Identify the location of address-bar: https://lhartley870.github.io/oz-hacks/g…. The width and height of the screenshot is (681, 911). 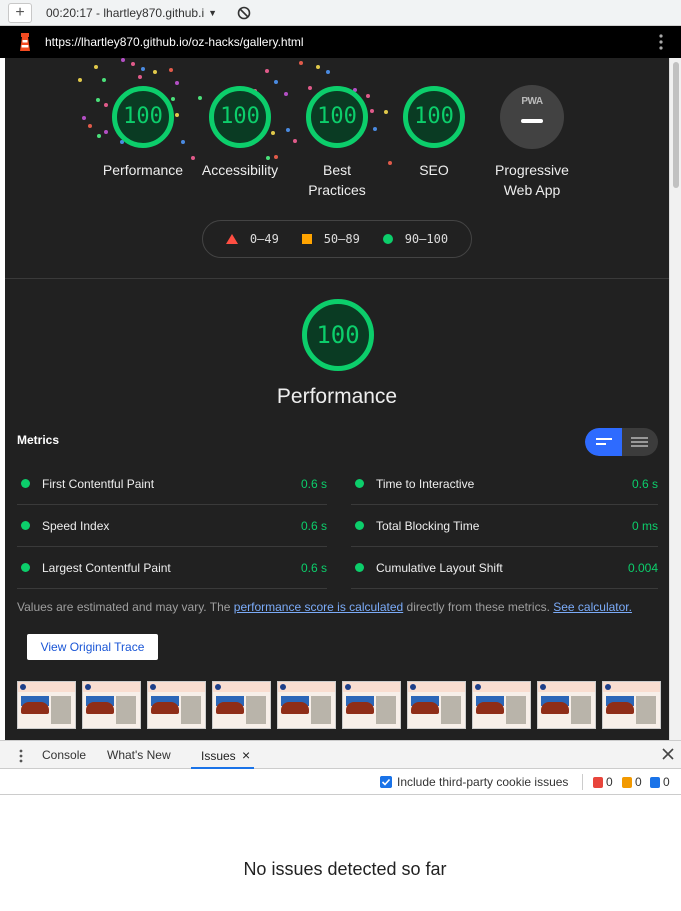
(340, 42).